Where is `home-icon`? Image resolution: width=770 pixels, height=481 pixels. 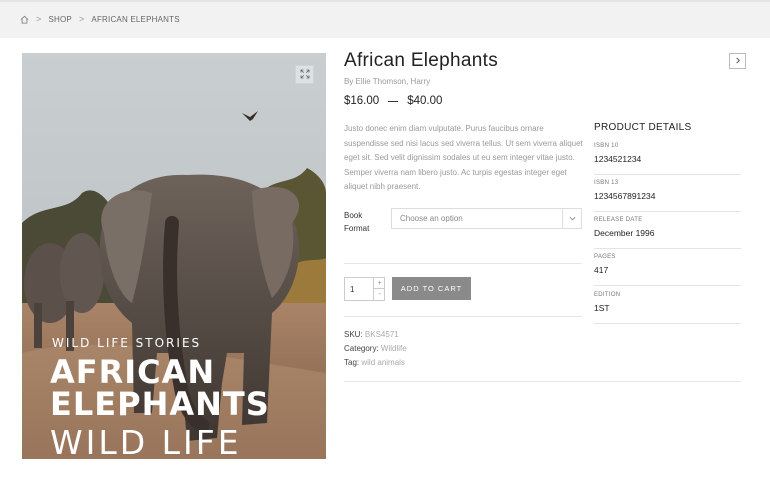
home-icon is located at coordinates (24, 19).